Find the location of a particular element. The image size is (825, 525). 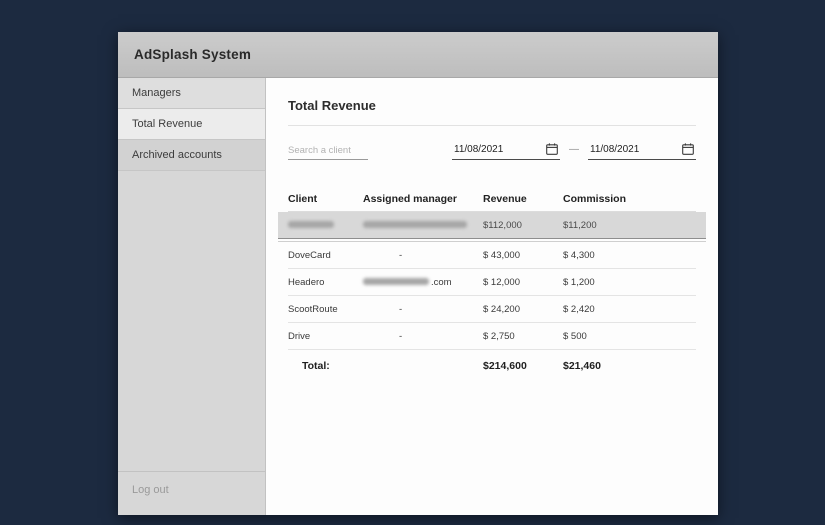

date-range: 11/08/2021 — 11/08/2021 is located at coordinates (574, 151).